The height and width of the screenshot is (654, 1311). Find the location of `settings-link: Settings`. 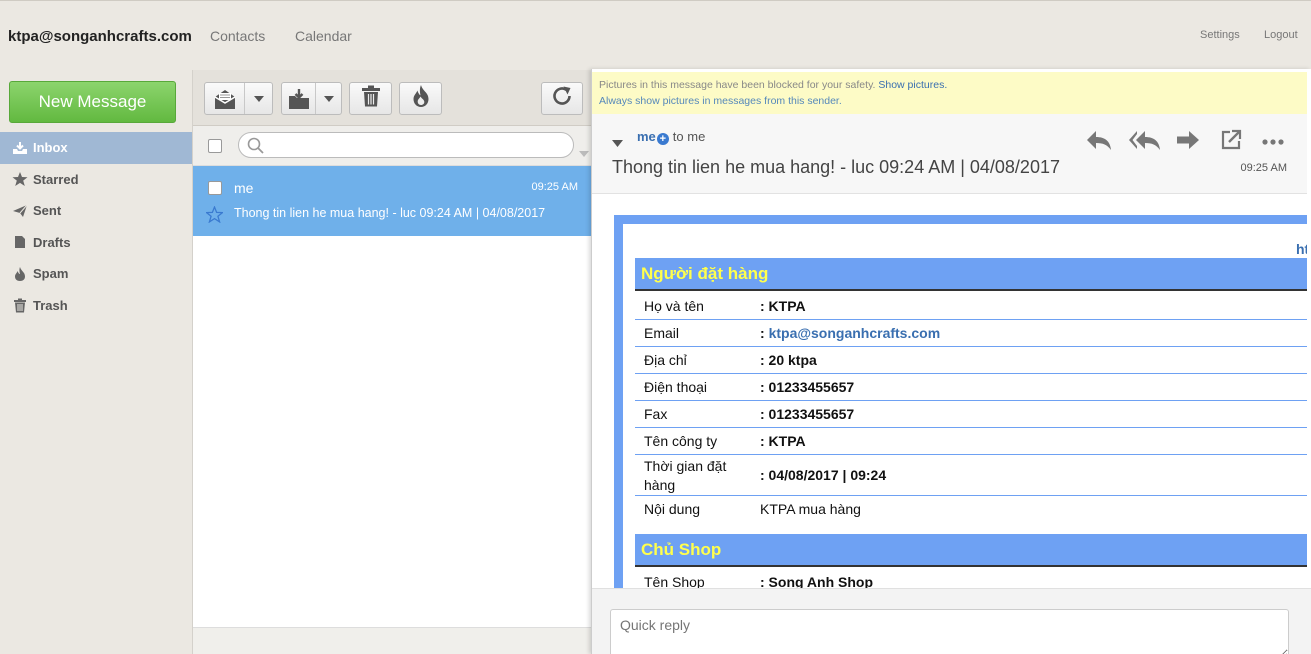

settings-link: Settings is located at coordinates (1220, 35).